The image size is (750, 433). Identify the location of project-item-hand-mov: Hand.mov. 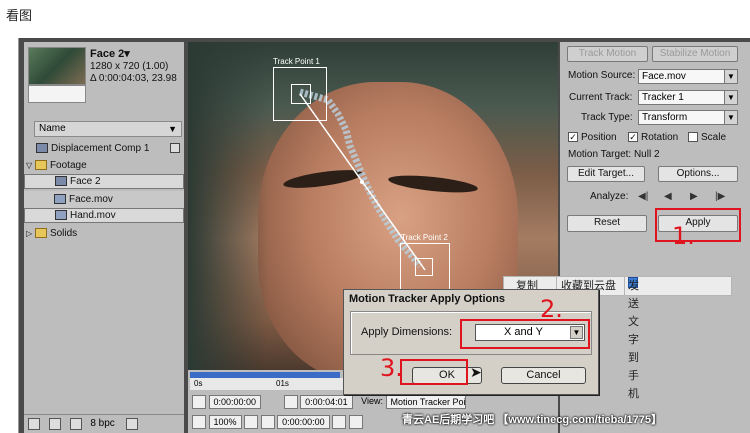
(104, 215).